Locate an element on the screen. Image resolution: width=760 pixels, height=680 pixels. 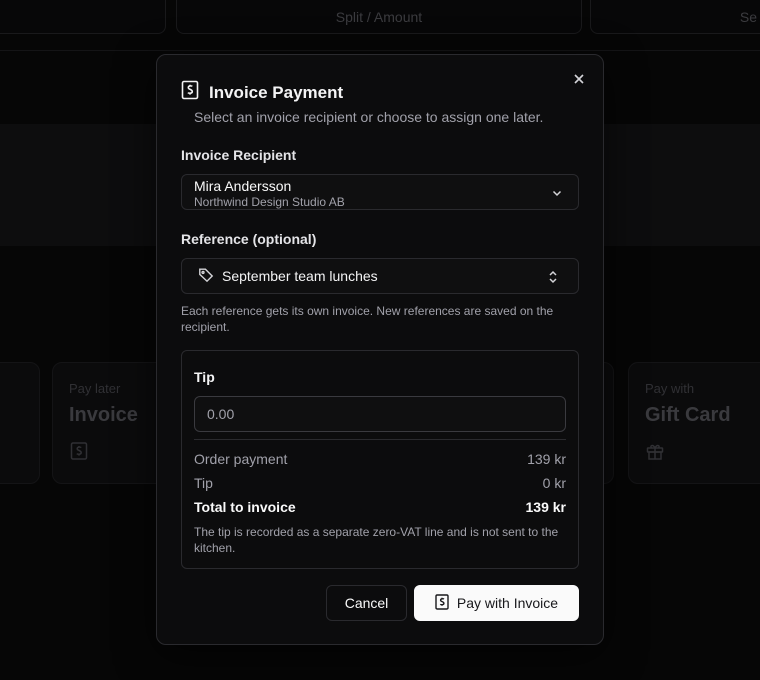
dialog-title: Invoice Payment is located at coordinates (276, 92).